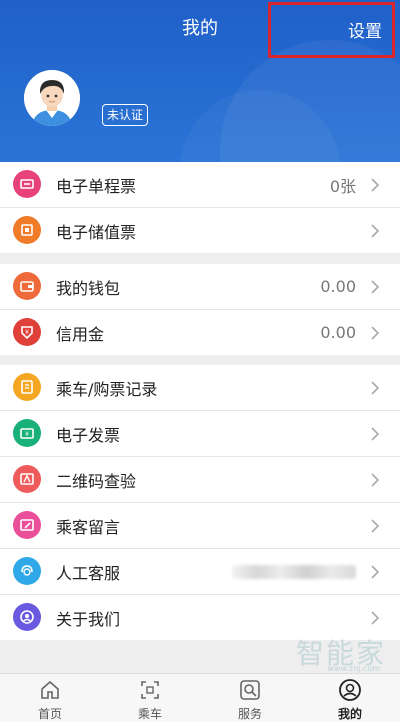 The image size is (400, 722). I want to click on avatar-icon, so click(52, 98).